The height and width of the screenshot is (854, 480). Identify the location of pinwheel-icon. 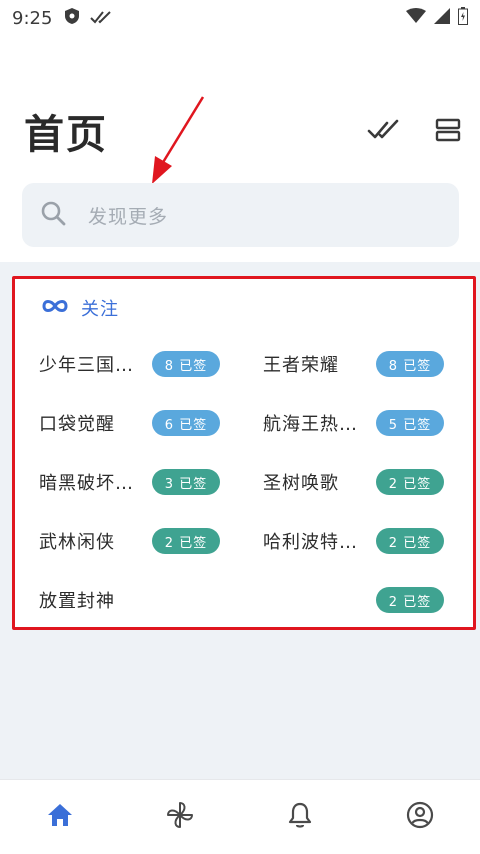
(180, 817).